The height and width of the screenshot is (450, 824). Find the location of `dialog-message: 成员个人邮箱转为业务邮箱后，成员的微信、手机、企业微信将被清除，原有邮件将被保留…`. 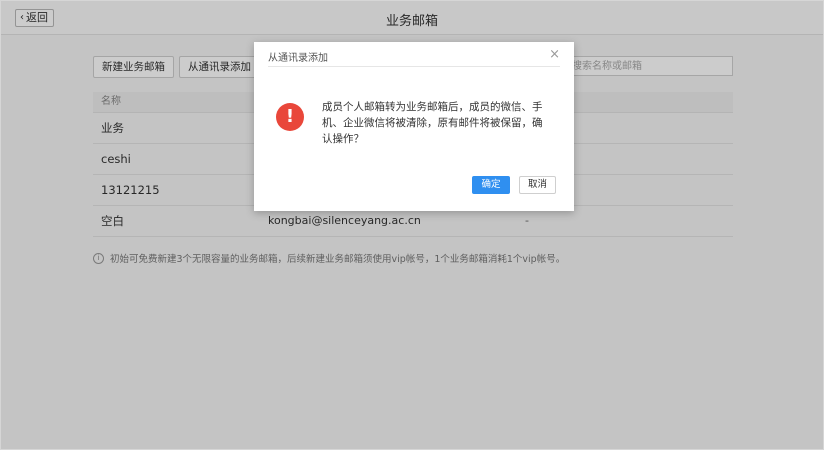

dialog-message: 成员个人邮箱转为业务邮箱后，成员的微信、手机、企业微信将被清除，原有邮件将被保留… is located at coordinates (432, 123).